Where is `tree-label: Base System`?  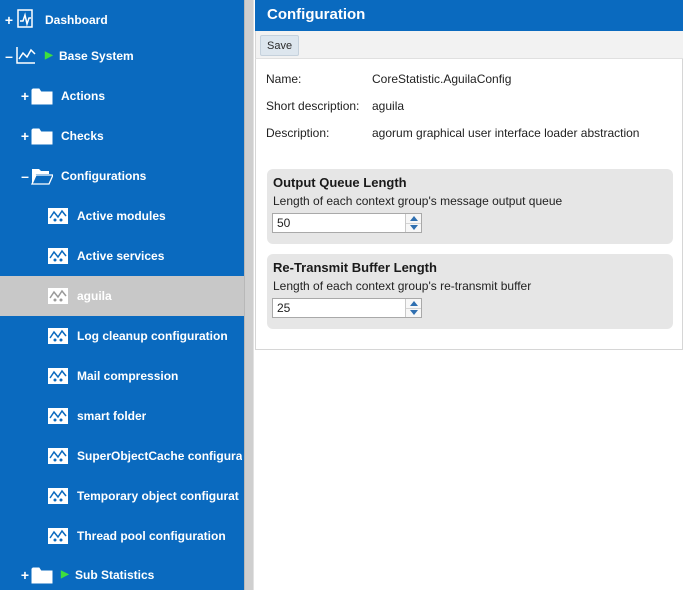 tree-label: Base System is located at coordinates (96, 56).